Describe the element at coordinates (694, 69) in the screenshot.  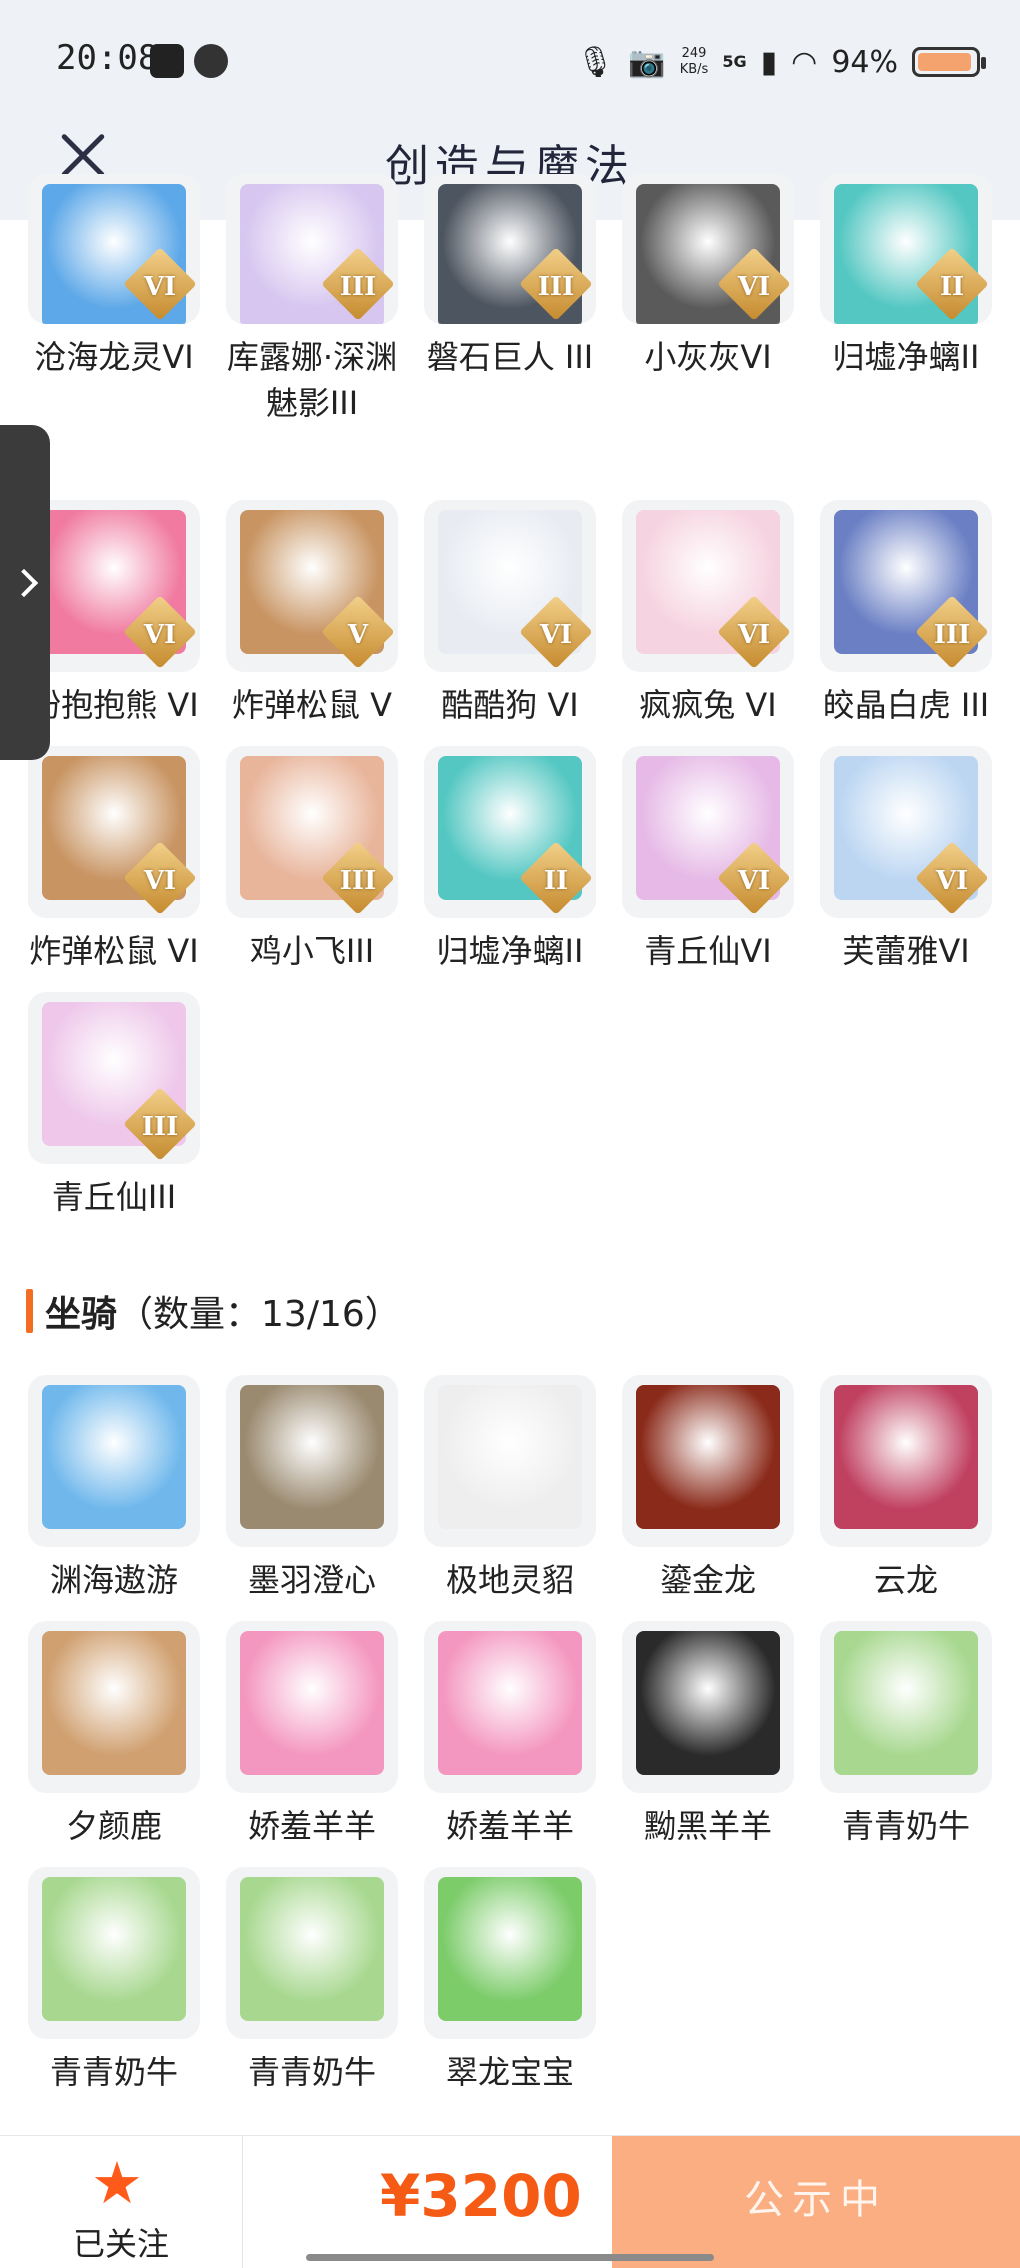
I see `speed-unit: KB/s` at that location.